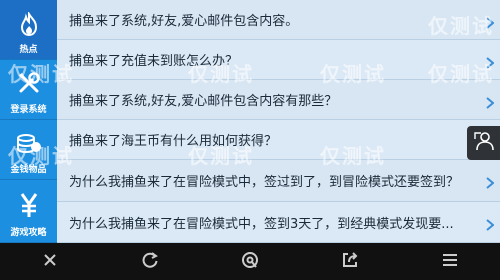 Image resolution: width=500 pixels, height=280 pixels. Describe the element at coordinates (28, 170) in the screenshot. I see `sidebar-item-label: 金钱物品` at that location.